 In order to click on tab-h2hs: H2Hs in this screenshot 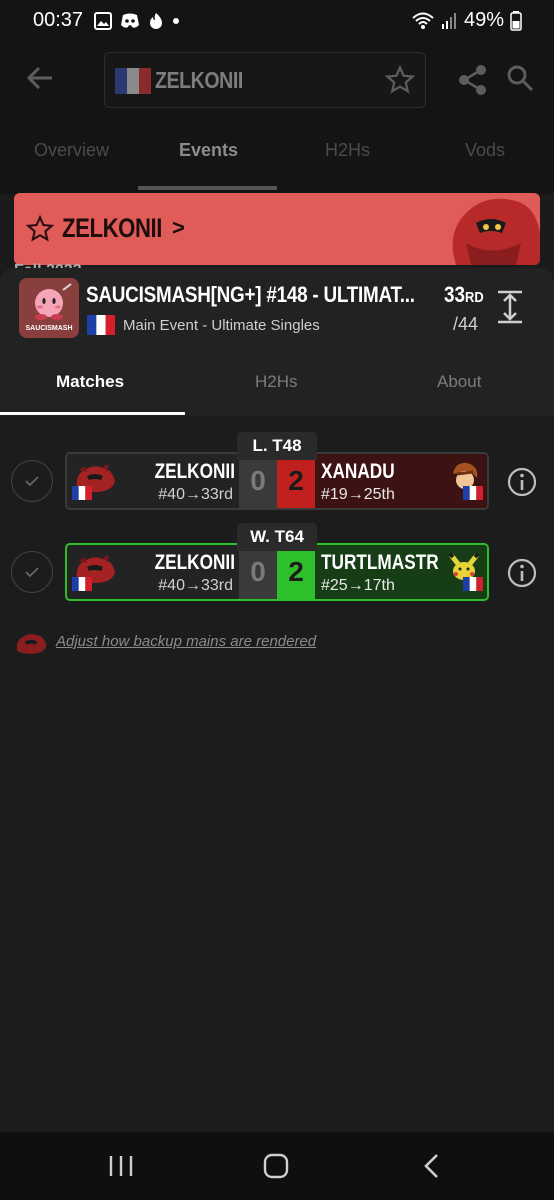, I will do `click(276, 382)`.